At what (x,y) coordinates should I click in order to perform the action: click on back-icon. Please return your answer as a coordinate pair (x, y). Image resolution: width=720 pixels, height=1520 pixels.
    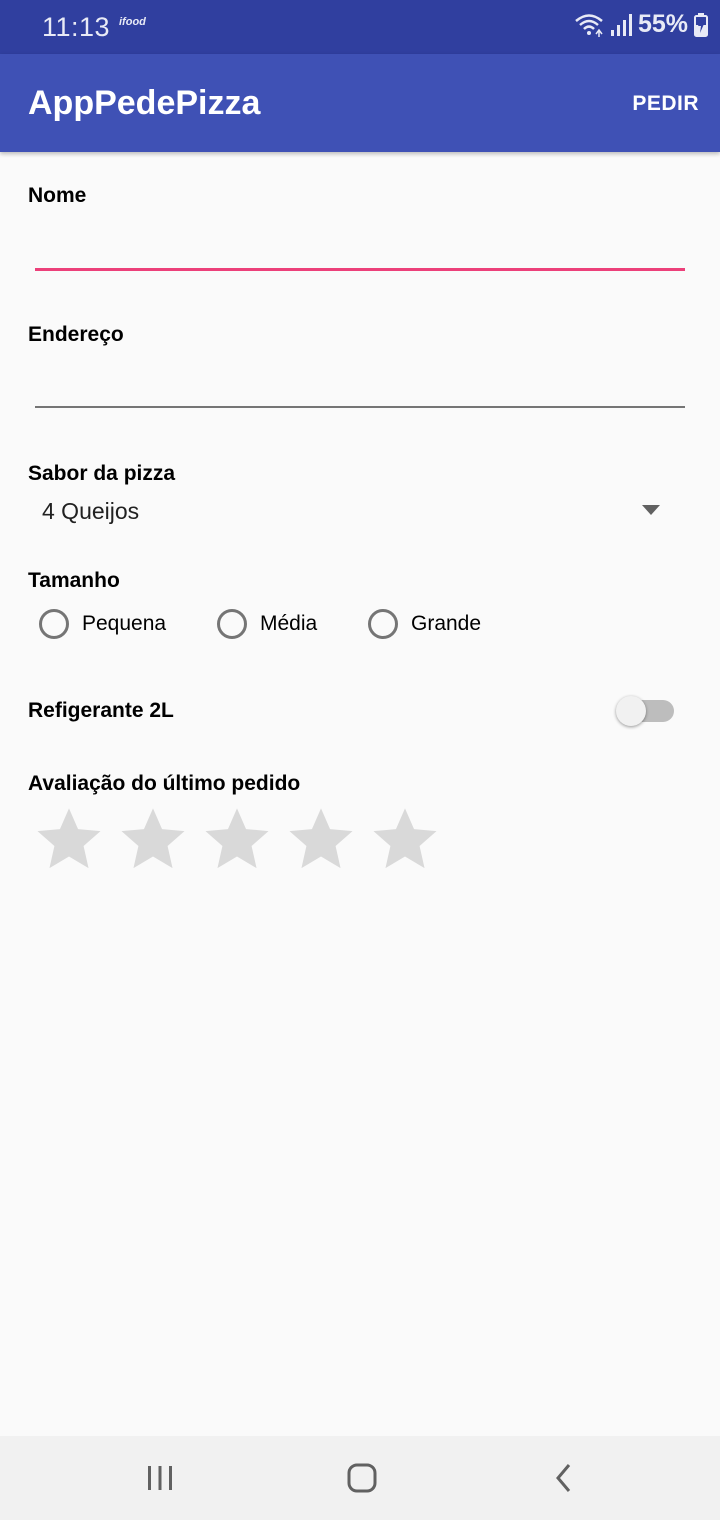
    Looking at the image, I should click on (563, 1478).